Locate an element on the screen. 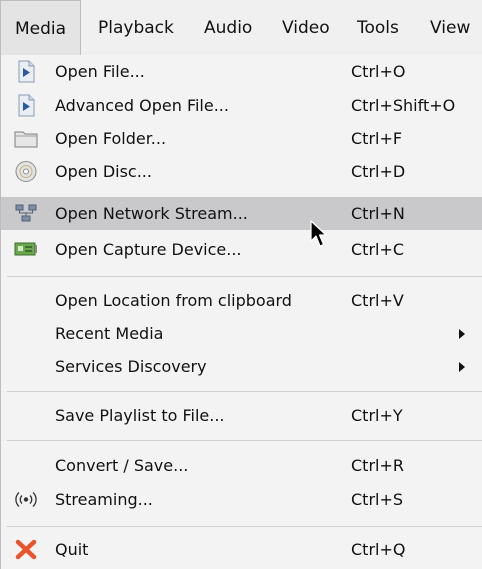 The image size is (482, 569). menu-item-shortcut: Ctrl+O is located at coordinates (378, 71).